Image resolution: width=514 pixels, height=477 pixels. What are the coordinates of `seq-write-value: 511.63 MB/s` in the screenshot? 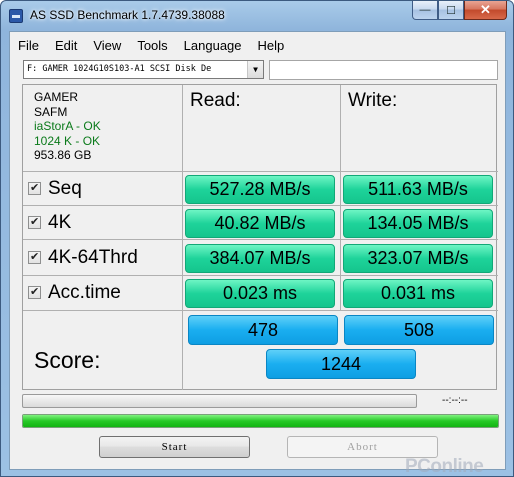 It's located at (418, 189).